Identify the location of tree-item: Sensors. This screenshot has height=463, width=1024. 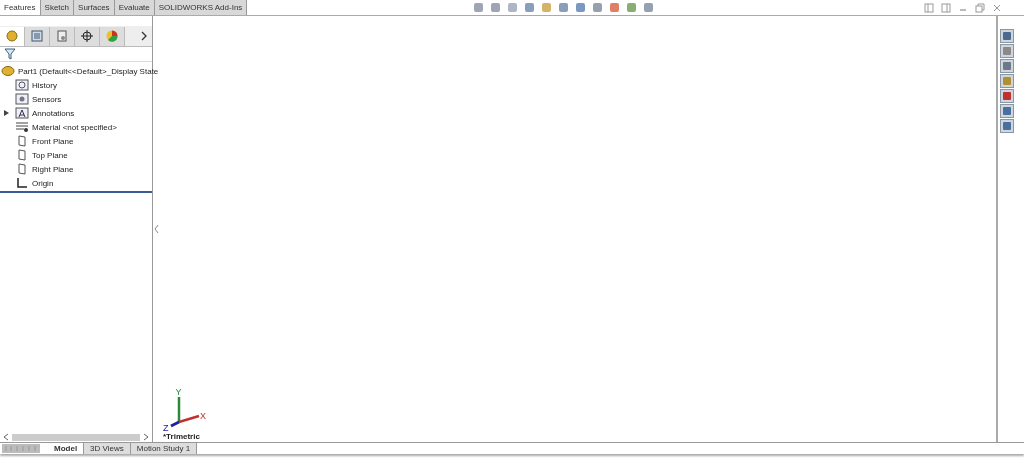
(47, 99).